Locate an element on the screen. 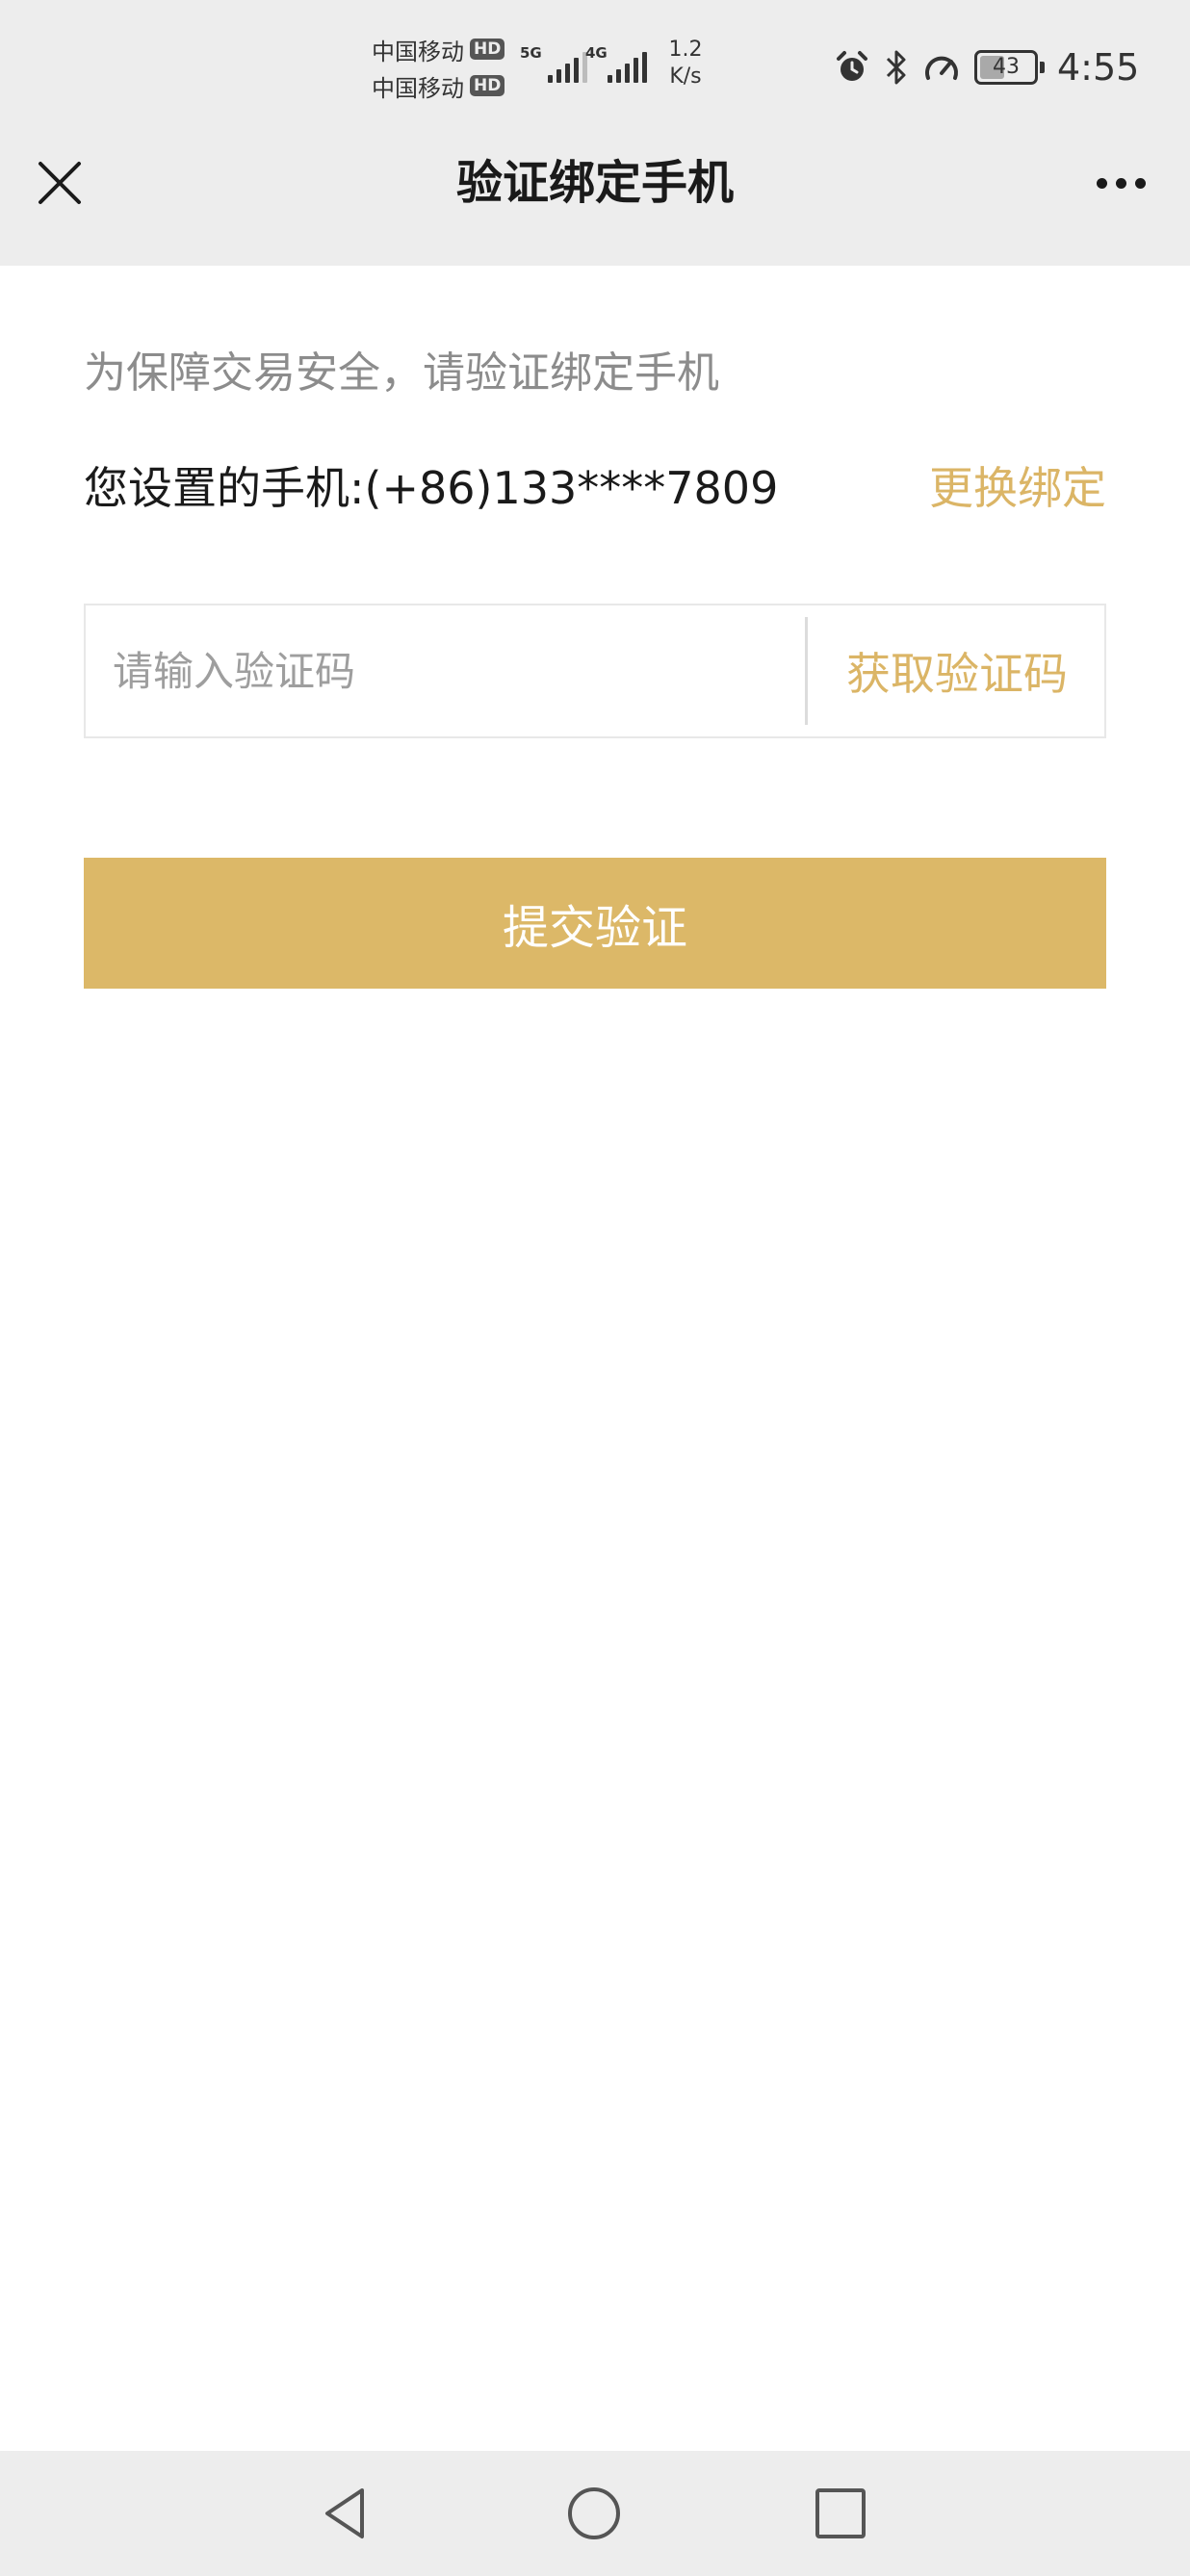 The image size is (1190, 2576). more-button is located at coordinates (1120, 183).